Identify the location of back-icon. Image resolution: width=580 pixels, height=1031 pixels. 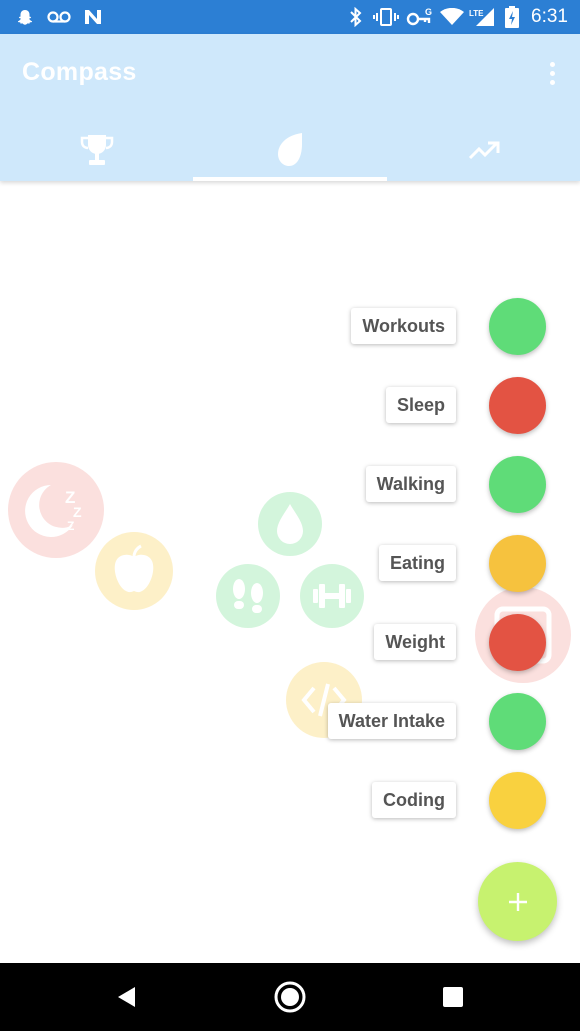
(126, 997).